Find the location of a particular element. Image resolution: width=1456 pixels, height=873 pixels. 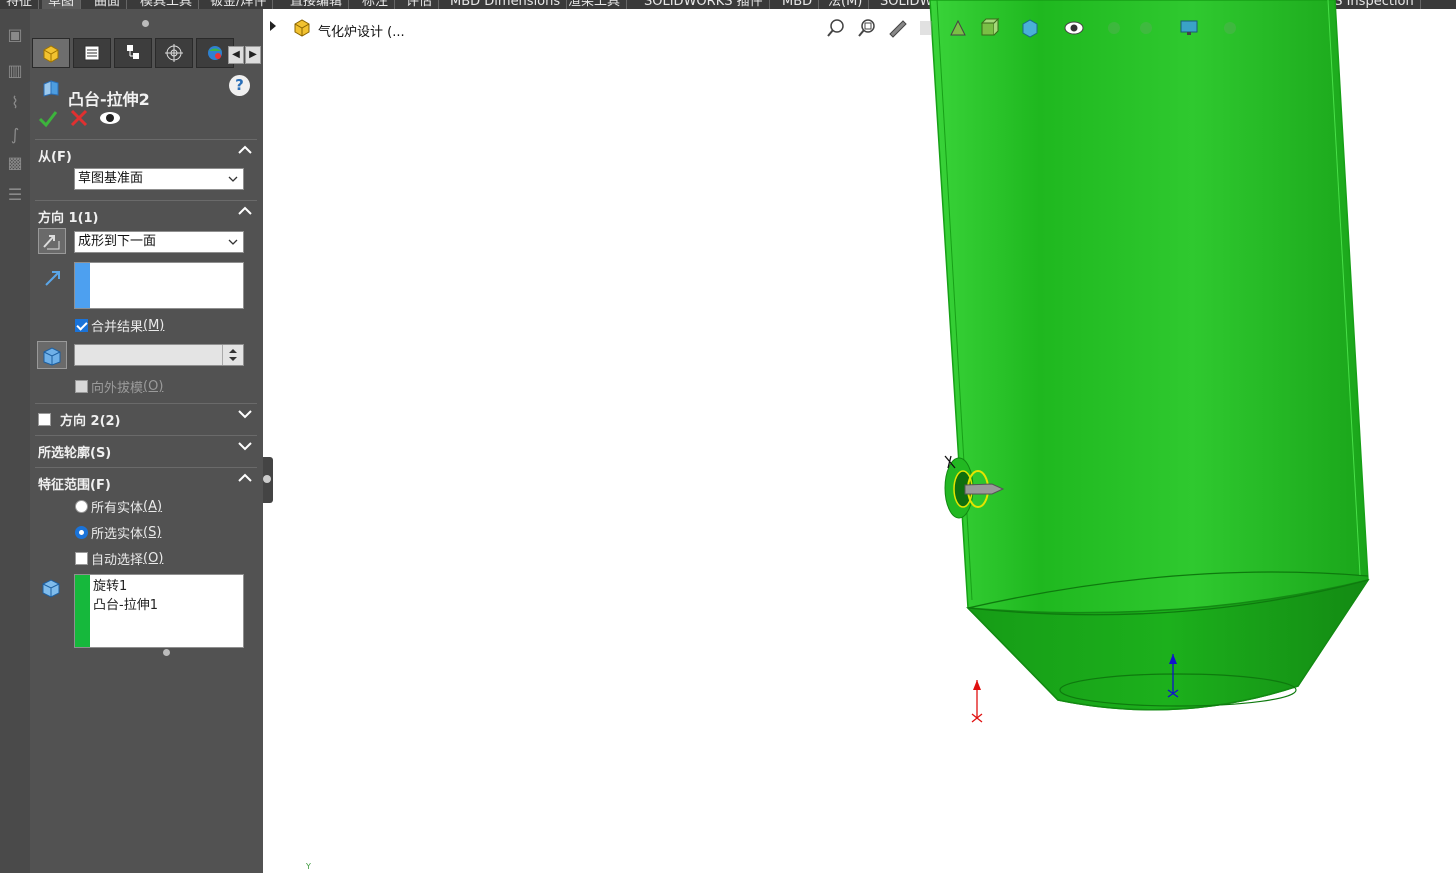

scene-icon is located at coordinates (1146, 28).